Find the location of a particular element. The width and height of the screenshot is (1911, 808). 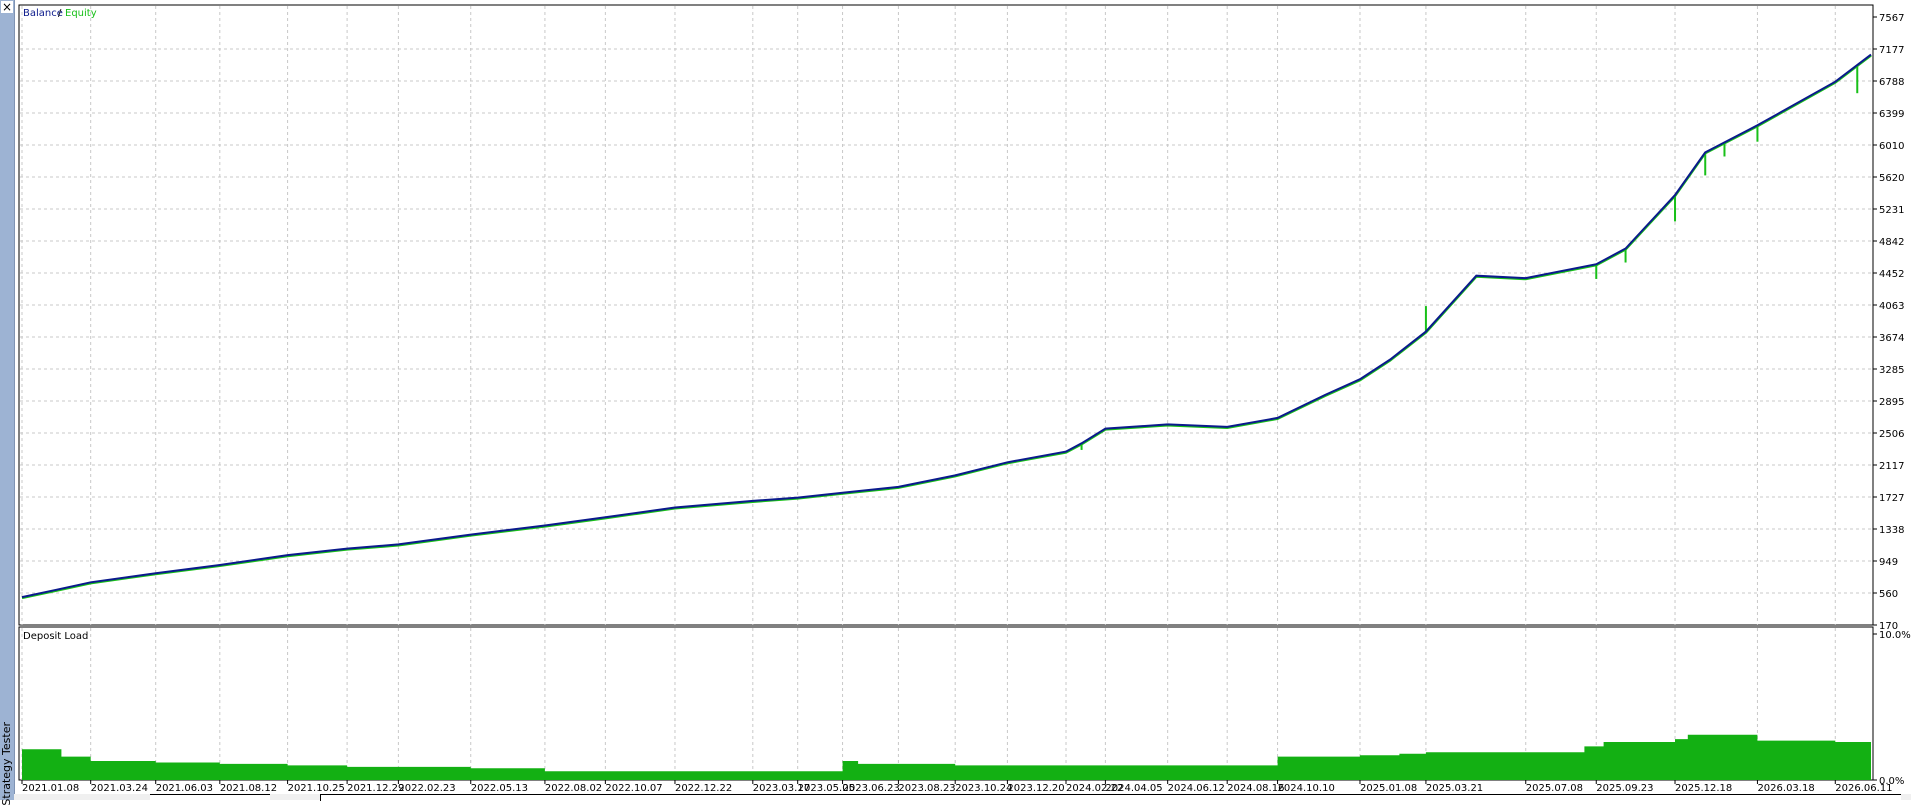

y-tick-label: 949 is located at coordinates (1888, 562).